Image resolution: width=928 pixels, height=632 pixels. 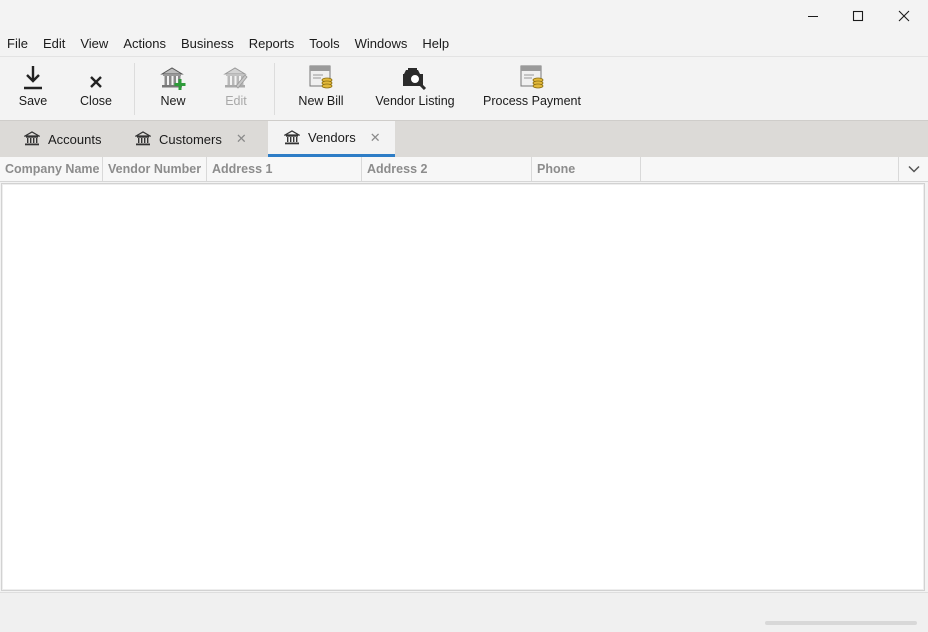 I want to click on status-bar, so click(x=464, y=612).